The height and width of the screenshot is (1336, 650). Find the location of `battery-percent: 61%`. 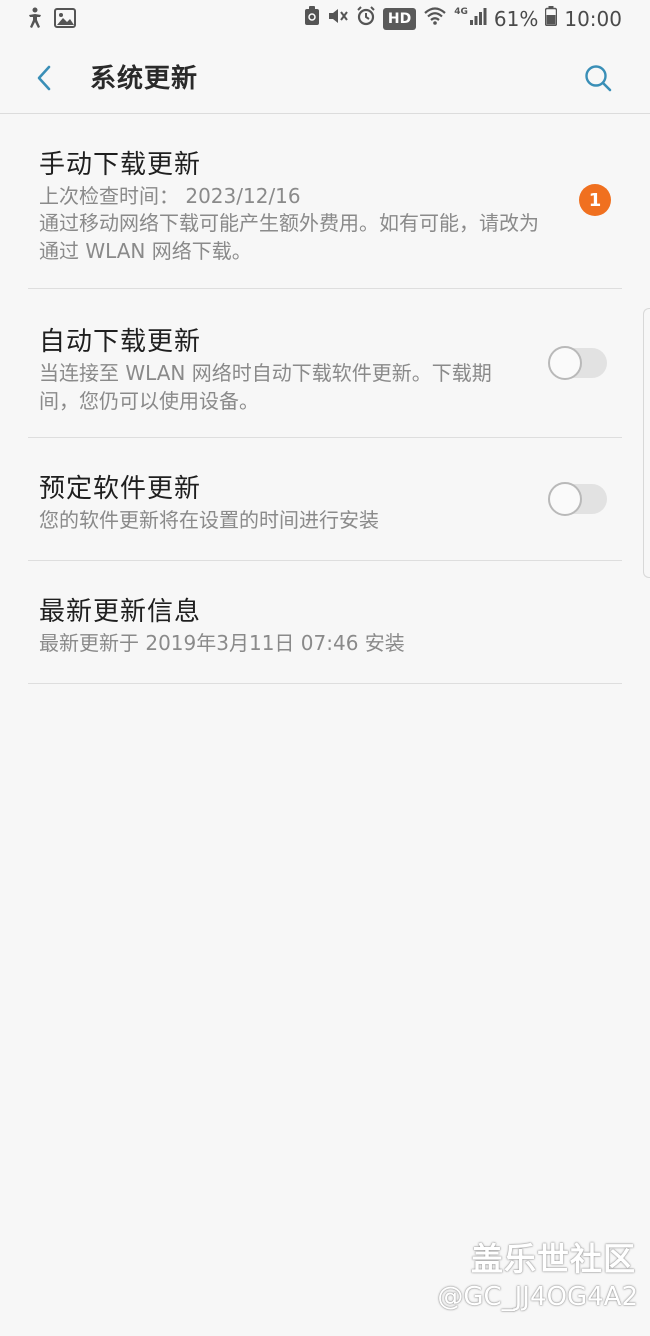

battery-percent: 61% is located at coordinates (516, 18).